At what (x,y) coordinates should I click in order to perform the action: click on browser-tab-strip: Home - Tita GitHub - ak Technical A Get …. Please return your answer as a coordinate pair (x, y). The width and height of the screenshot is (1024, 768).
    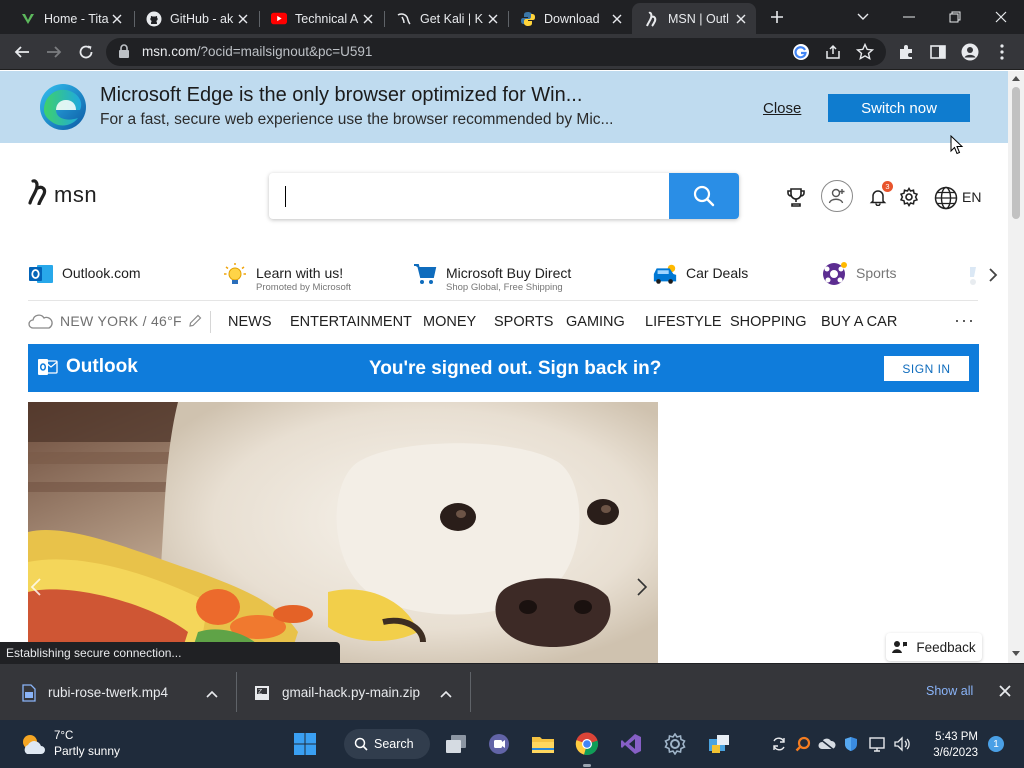
    Looking at the image, I should click on (512, 17).